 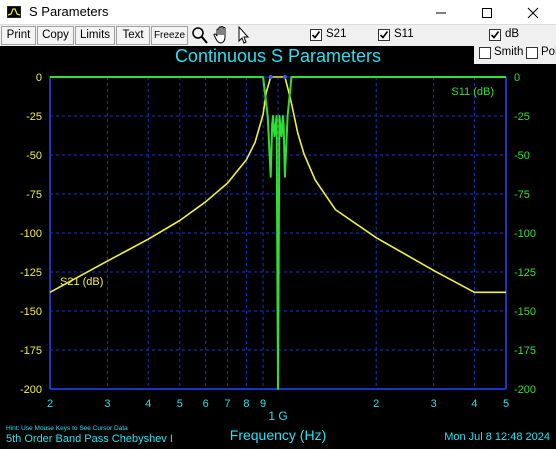 I want to click on y-tick-label-left: -200, so click(x=31, y=390).